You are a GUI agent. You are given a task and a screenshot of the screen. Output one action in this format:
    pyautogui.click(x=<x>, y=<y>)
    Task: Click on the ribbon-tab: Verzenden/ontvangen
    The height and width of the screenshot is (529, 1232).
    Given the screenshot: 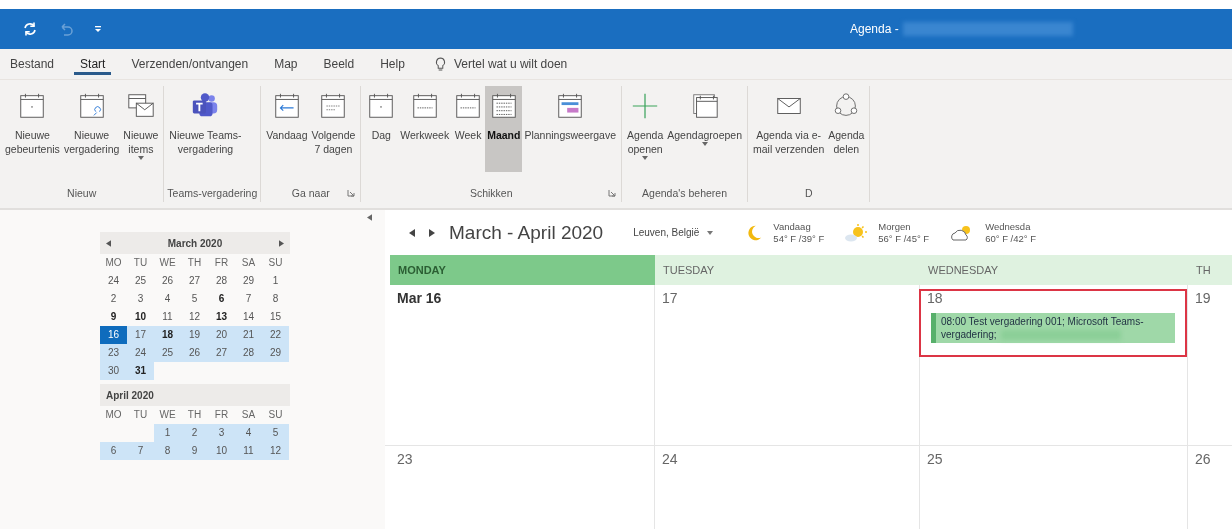 What is the action you would take?
    pyautogui.click(x=190, y=64)
    